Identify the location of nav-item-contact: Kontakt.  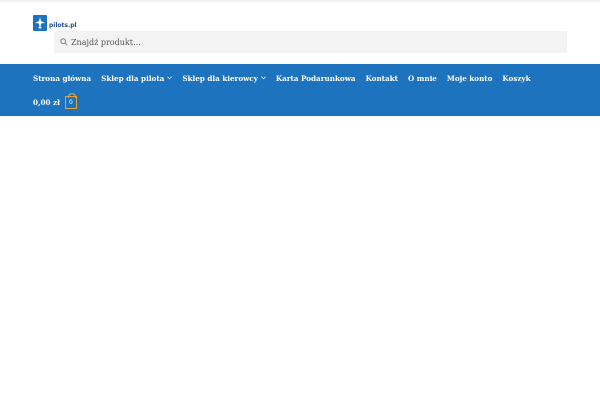
(382, 78).